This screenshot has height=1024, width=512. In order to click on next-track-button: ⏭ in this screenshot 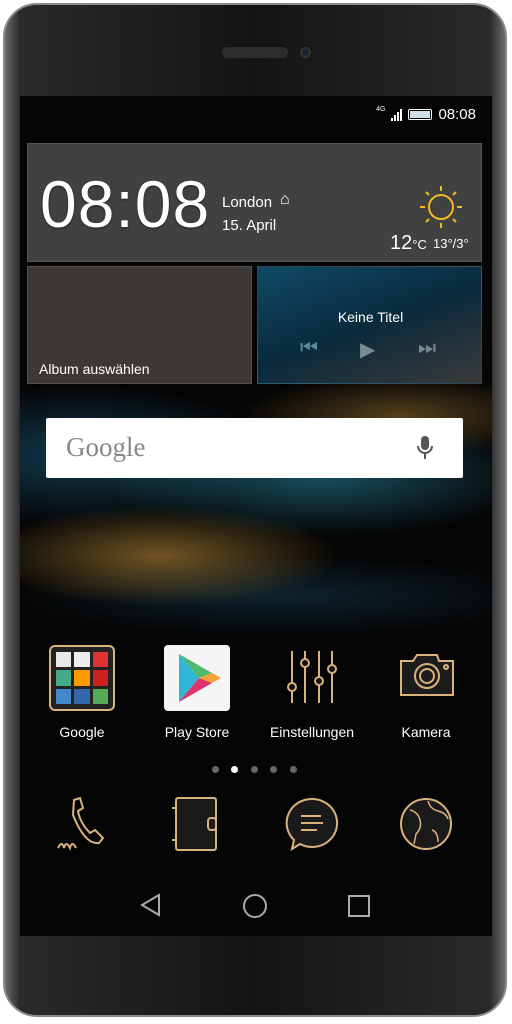, I will do `click(427, 348)`.